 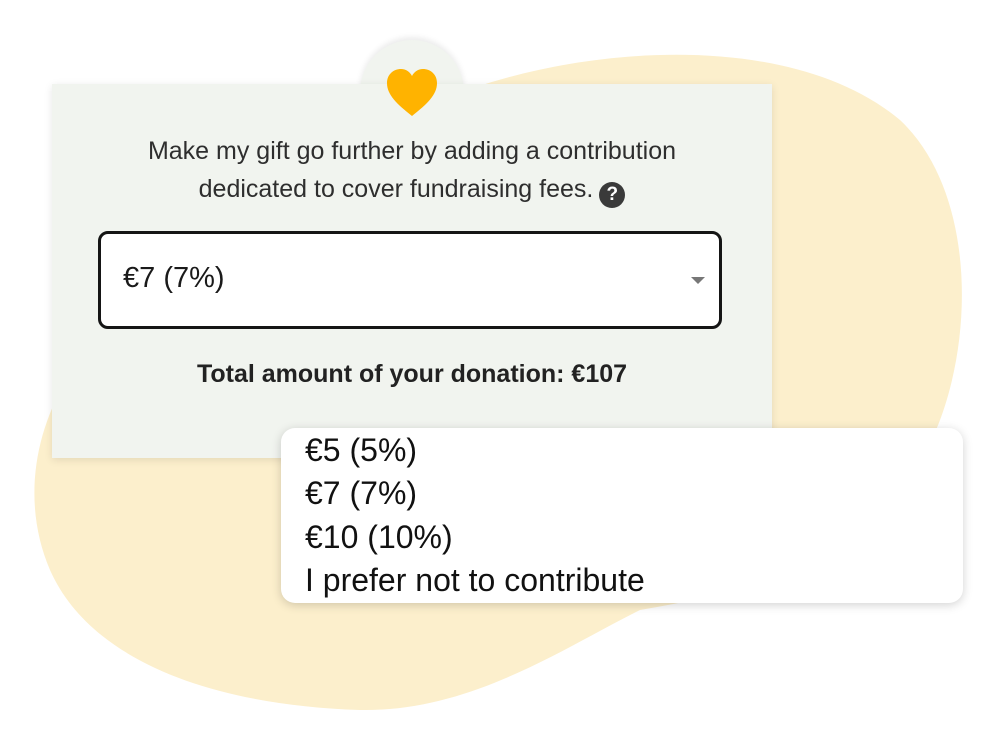 I want to click on selected-contribution: €7 (7%), so click(x=174, y=278).